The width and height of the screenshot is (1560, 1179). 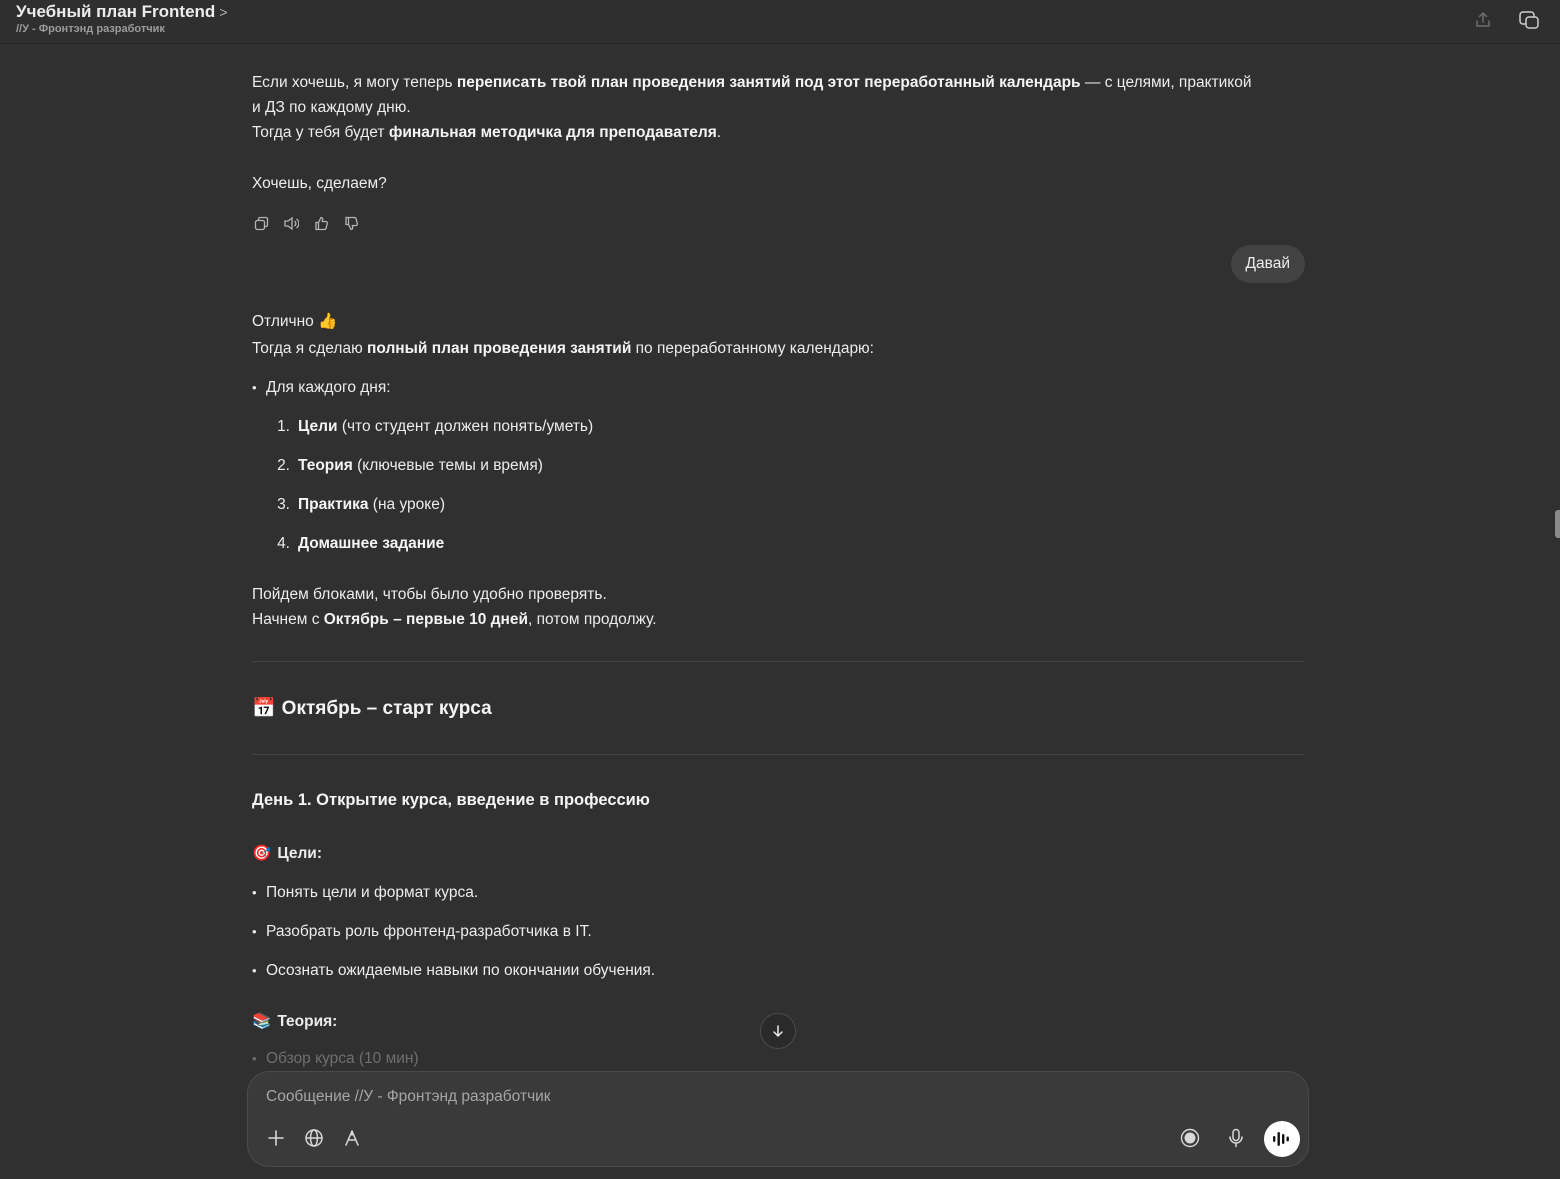 I want to click on ordered-list-item: 1. Цели (что студент должен понять/уметь), so click(x=778, y=426).